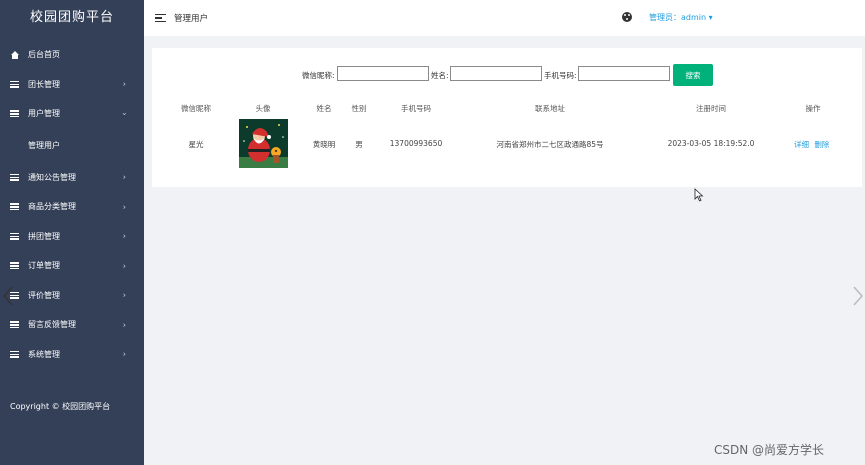 This screenshot has width=865, height=465. What do you see at coordinates (60, 406) in the screenshot?
I see `copyright: Copyright © 校园团购平台` at bounding box center [60, 406].